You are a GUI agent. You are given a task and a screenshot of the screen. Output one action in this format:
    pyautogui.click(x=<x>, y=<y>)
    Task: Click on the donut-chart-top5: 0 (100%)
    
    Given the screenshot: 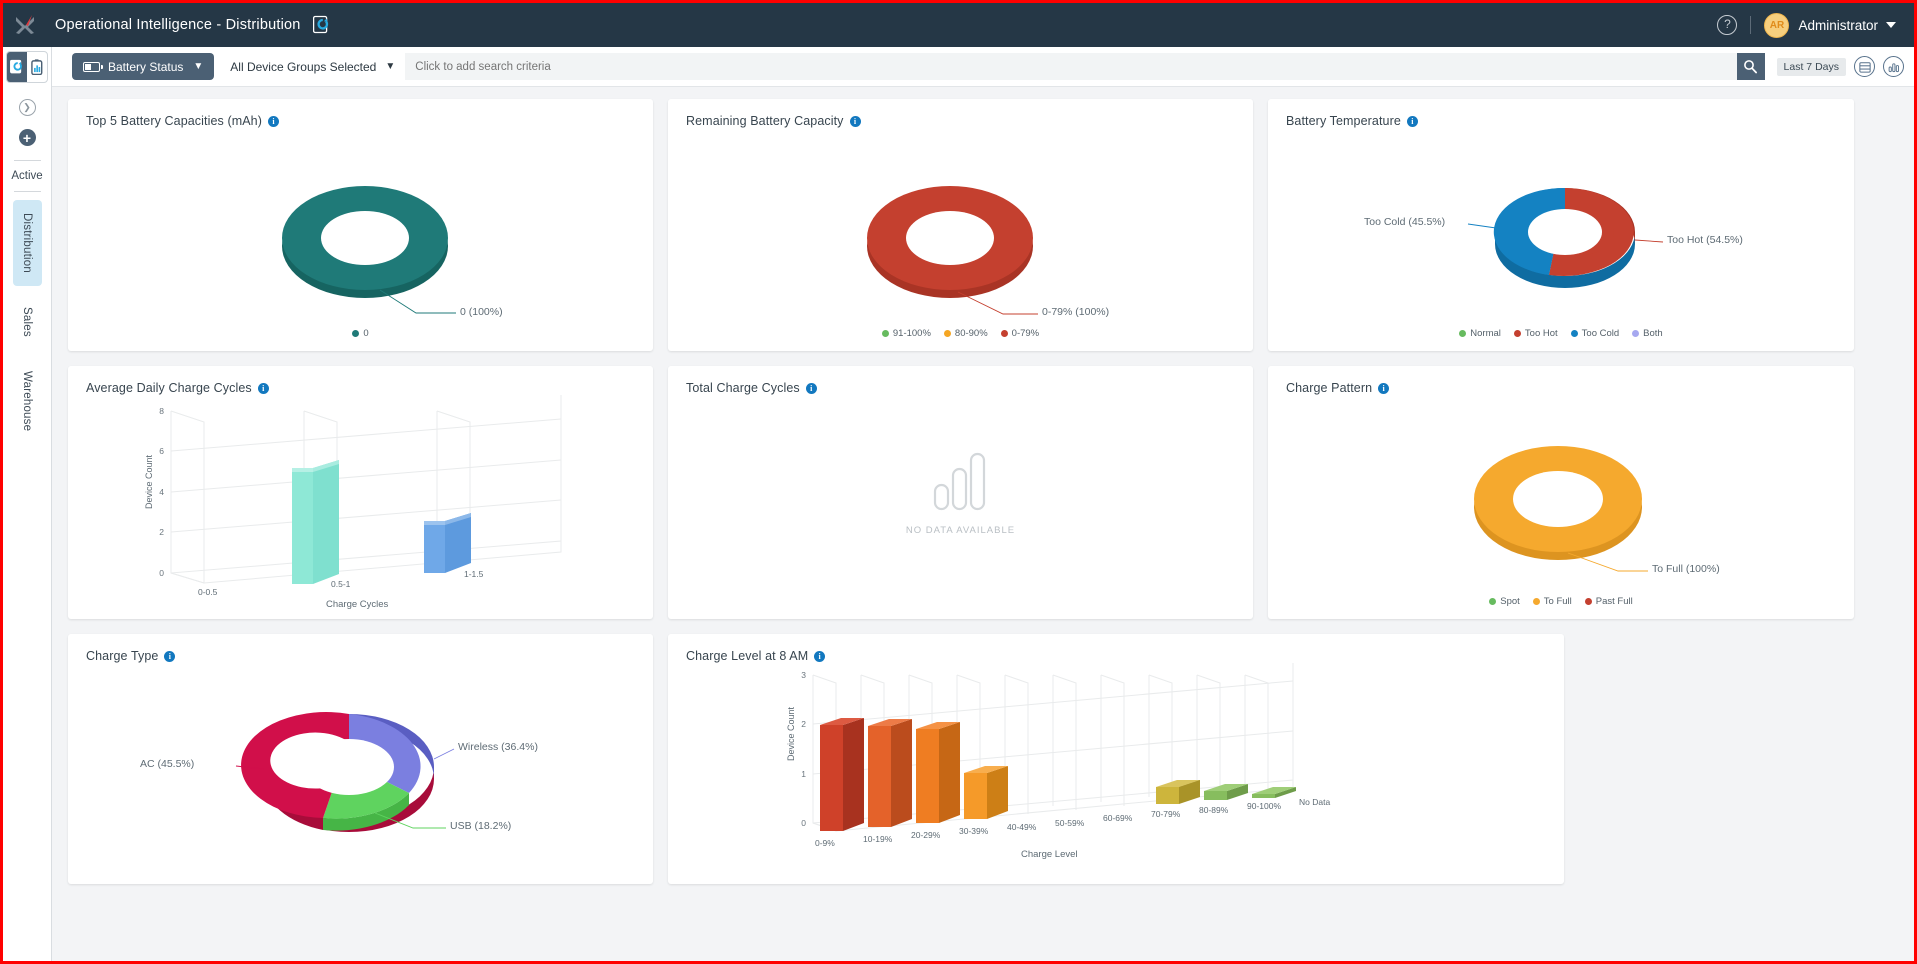 What is the action you would take?
    pyautogui.click(x=360, y=228)
    